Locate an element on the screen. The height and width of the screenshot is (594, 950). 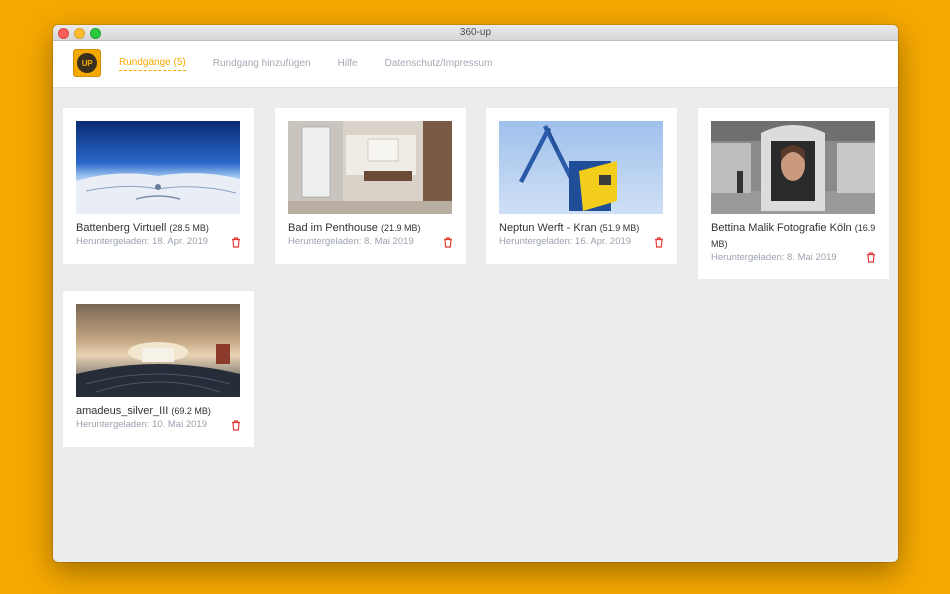
tour-title-line: amadeus_silver_III (69.2 MB) is located at coordinates (159, 411).